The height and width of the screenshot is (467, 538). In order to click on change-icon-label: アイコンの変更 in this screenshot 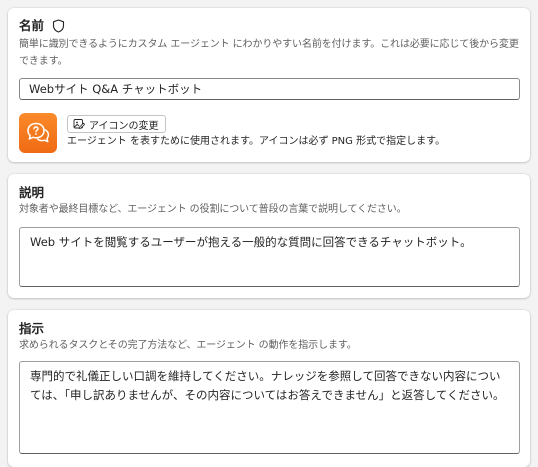, I will do `click(124, 126)`.